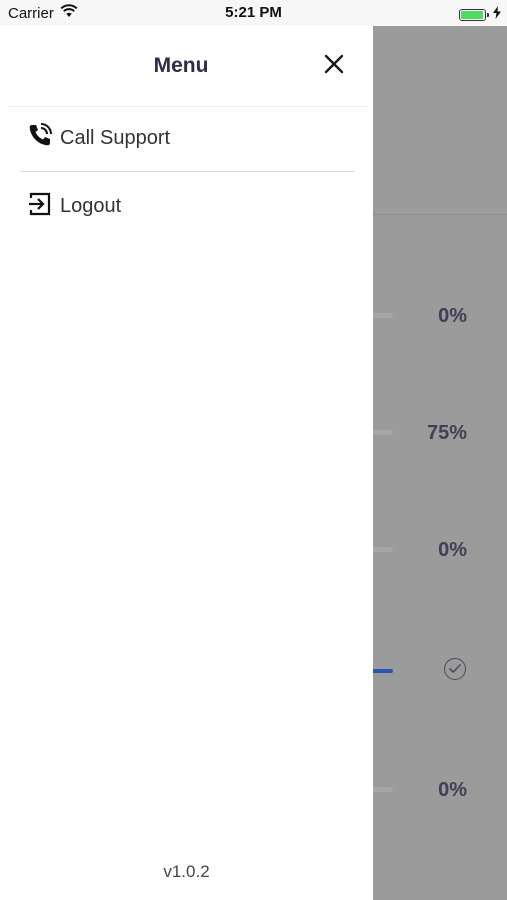 Image resolution: width=507 pixels, height=900 pixels. Describe the element at coordinates (91, 206) in the screenshot. I see `menu-item-label: Logout` at that location.